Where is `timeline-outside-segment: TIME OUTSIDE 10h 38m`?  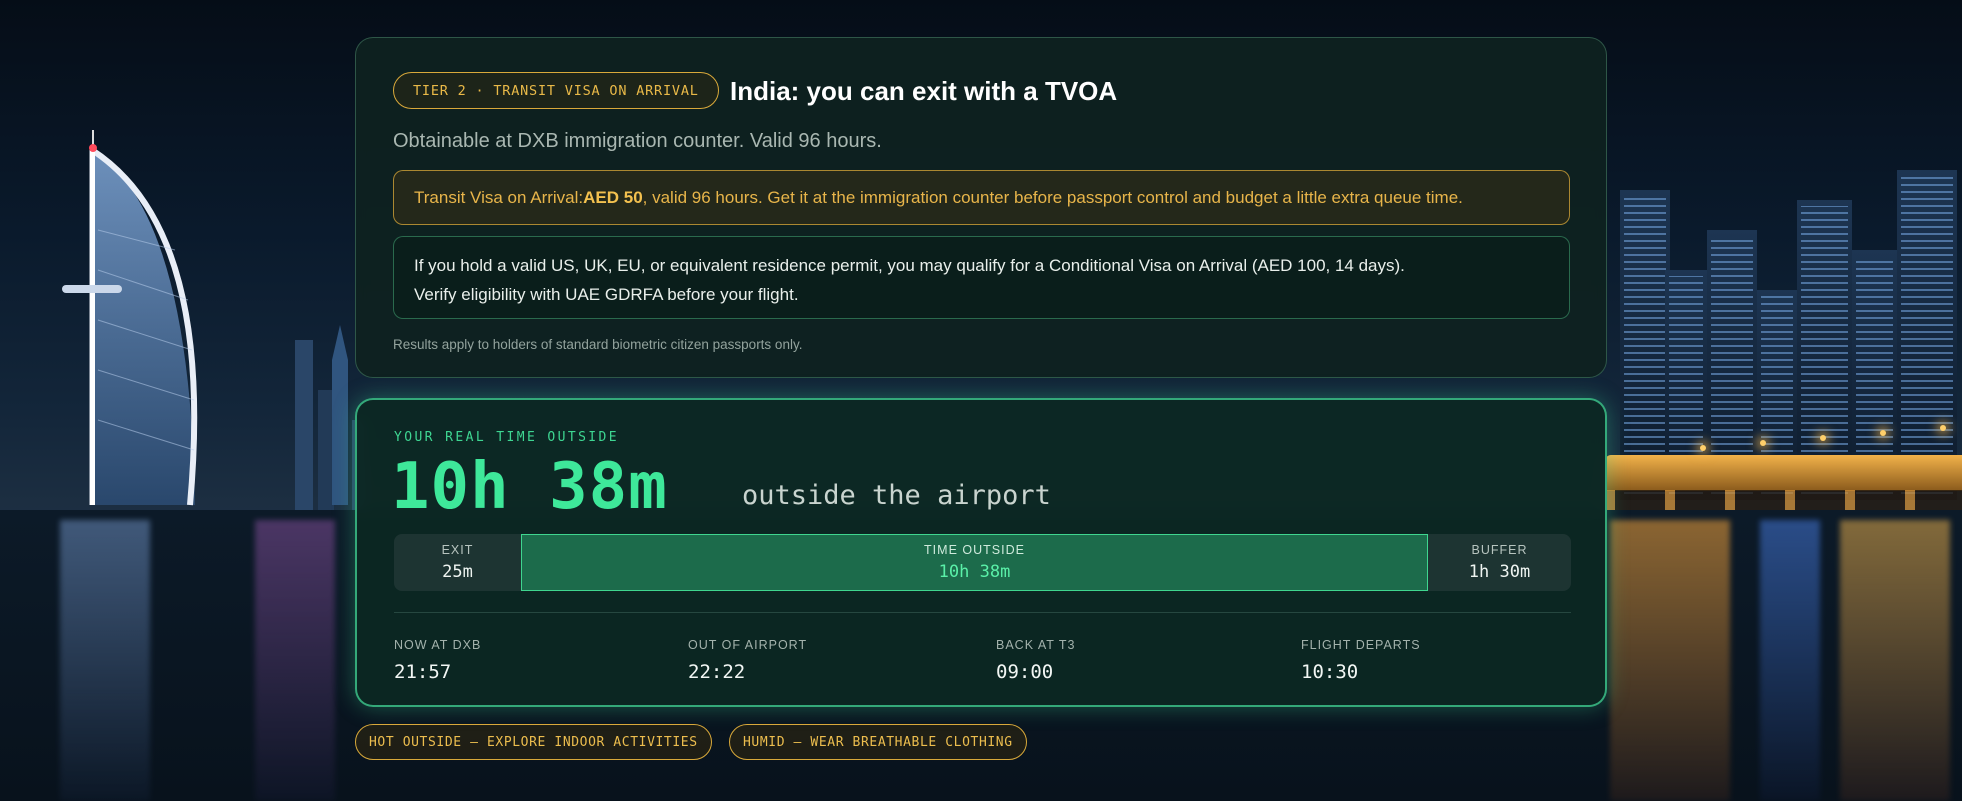
timeline-outside-segment: TIME OUTSIDE 10h 38m is located at coordinates (974, 562).